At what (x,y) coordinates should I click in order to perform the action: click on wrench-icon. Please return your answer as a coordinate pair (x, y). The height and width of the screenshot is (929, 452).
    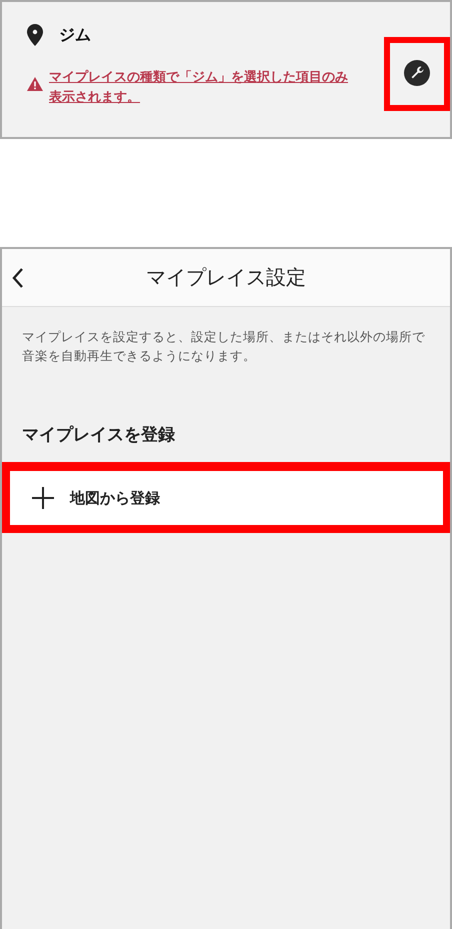
    Looking at the image, I should click on (417, 73).